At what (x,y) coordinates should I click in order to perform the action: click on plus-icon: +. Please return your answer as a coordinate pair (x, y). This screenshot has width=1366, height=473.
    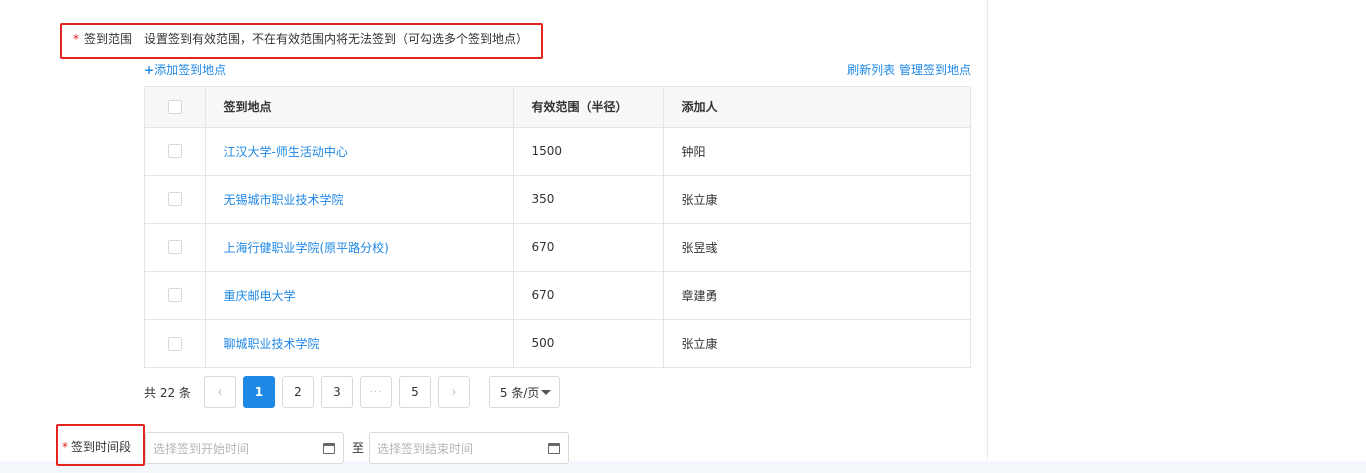
    Looking at the image, I should click on (149, 70).